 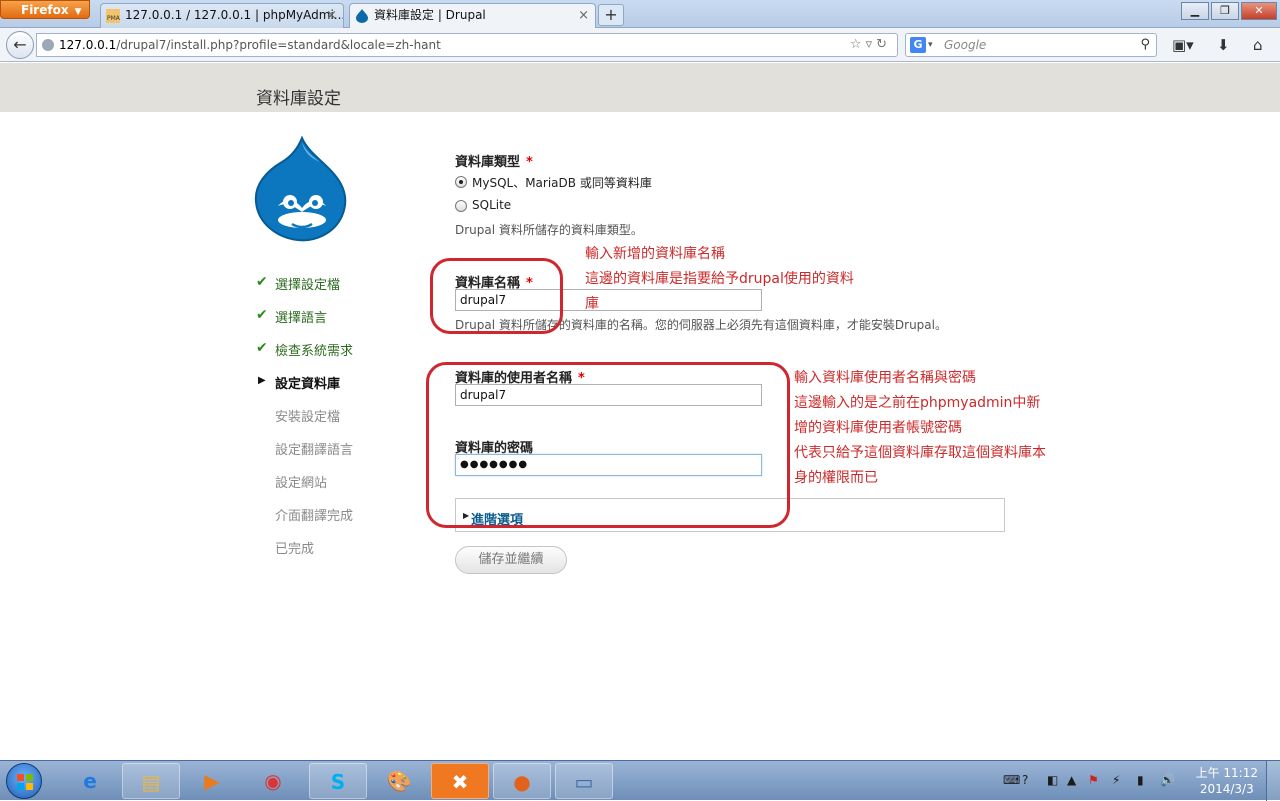 What do you see at coordinates (362, 16) in the screenshot?
I see `drupal-drop-icon` at bounding box center [362, 16].